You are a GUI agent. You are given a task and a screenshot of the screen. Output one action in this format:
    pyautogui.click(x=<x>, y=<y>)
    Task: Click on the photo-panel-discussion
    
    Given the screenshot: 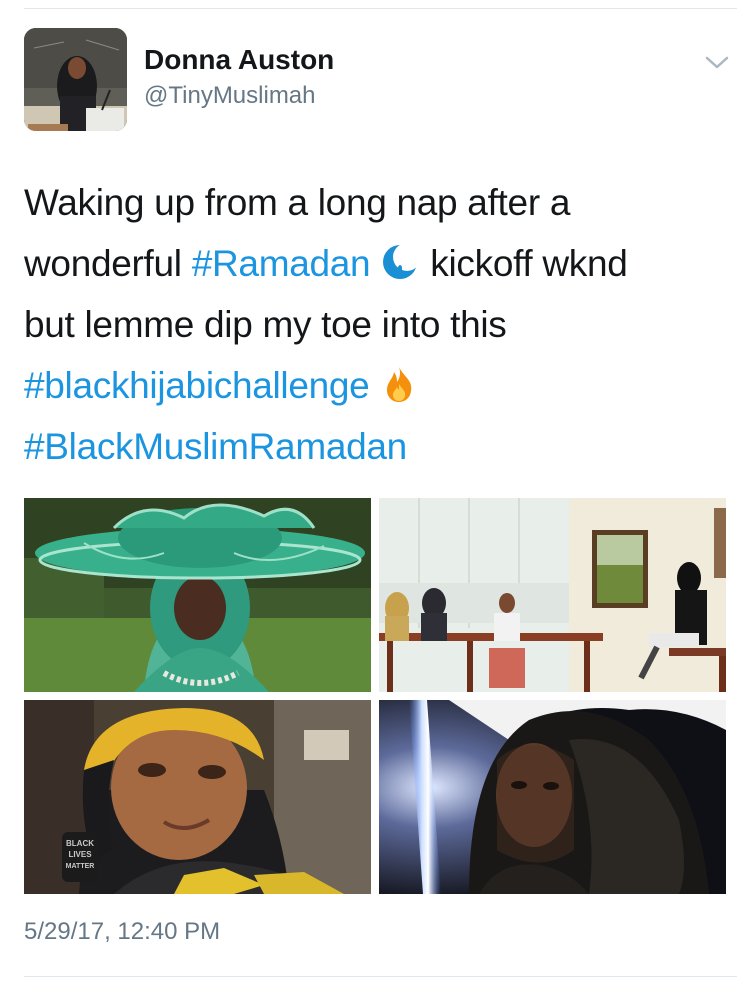 What is the action you would take?
    pyautogui.click(x=552, y=595)
    